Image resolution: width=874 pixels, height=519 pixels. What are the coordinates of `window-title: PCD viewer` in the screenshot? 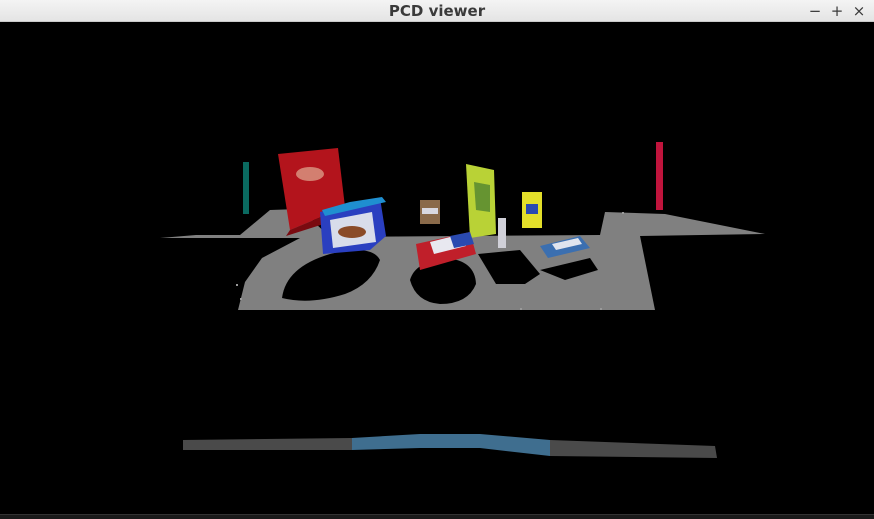 It's located at (437, 11).